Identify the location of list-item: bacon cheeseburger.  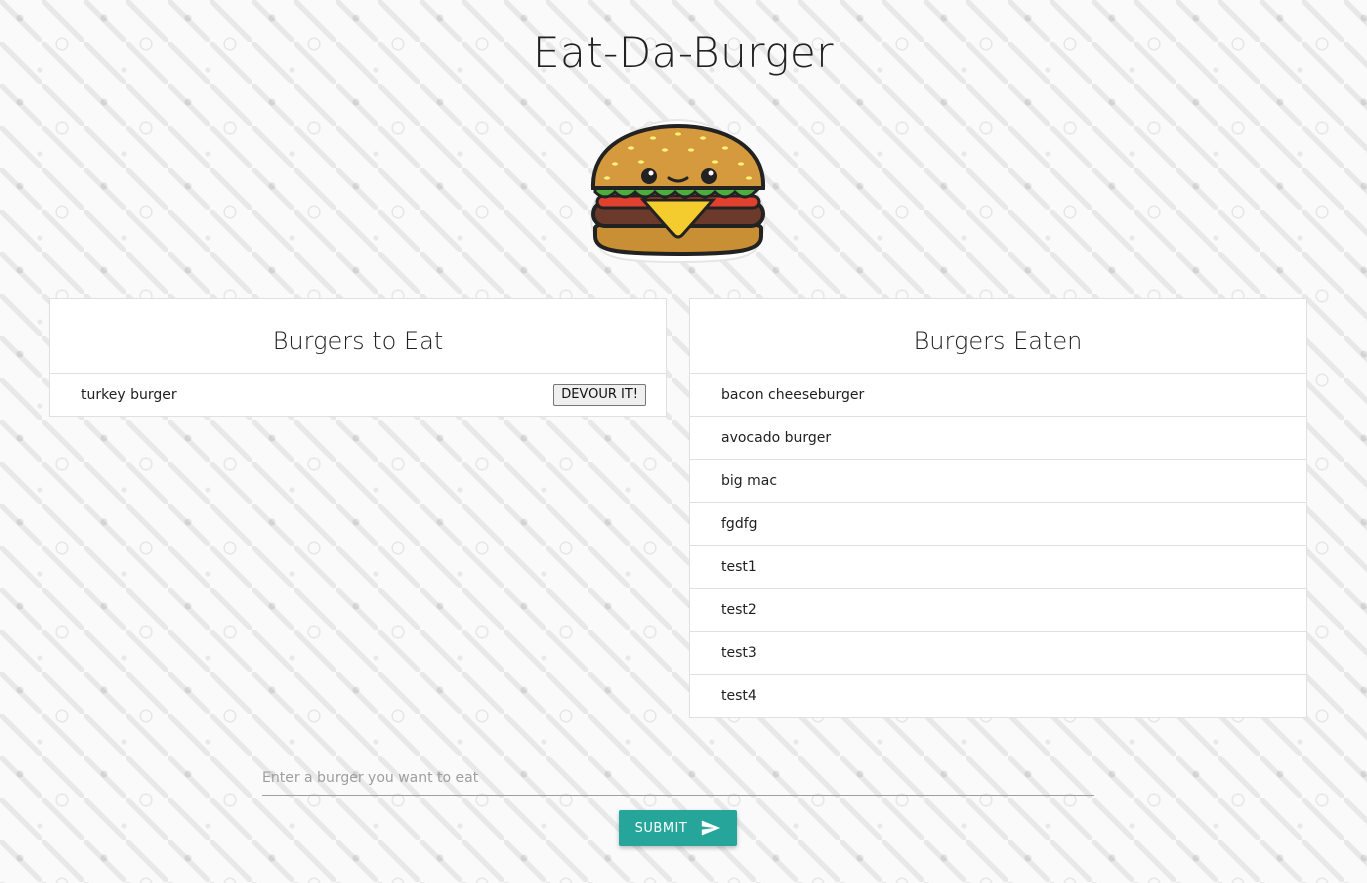
(998, 395).